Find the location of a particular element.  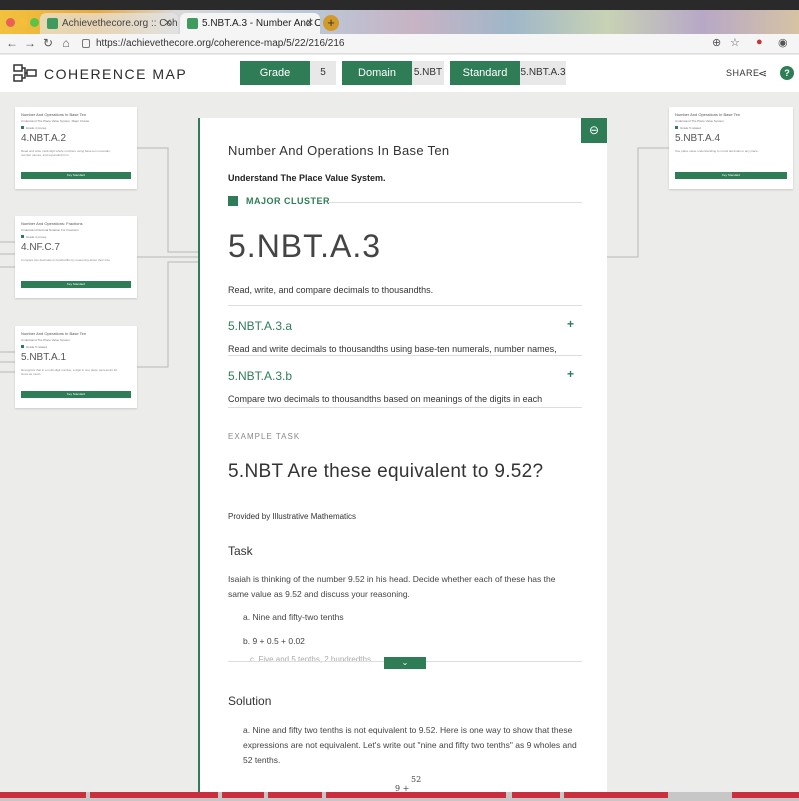

browser-tab-coherence: Achievethecore.org :: Cohere ✕ is located at coordinates (109, 23).